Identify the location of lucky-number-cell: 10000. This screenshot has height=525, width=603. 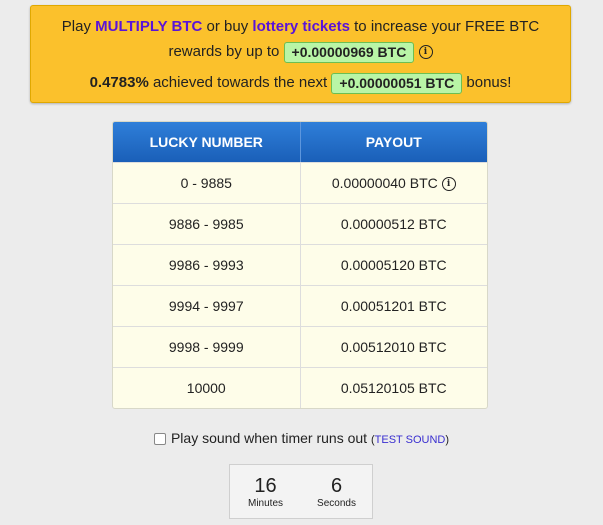
(206, 388).